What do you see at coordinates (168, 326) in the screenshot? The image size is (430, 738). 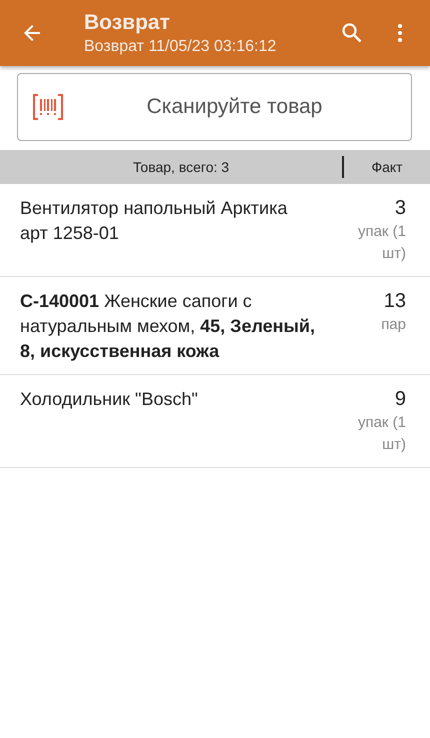 I see `product-name: C-140001 Женские сапоги с натуральным мехом, 45, Зеленый, 8, искусственная кожа` at bounding box center [168, 326].